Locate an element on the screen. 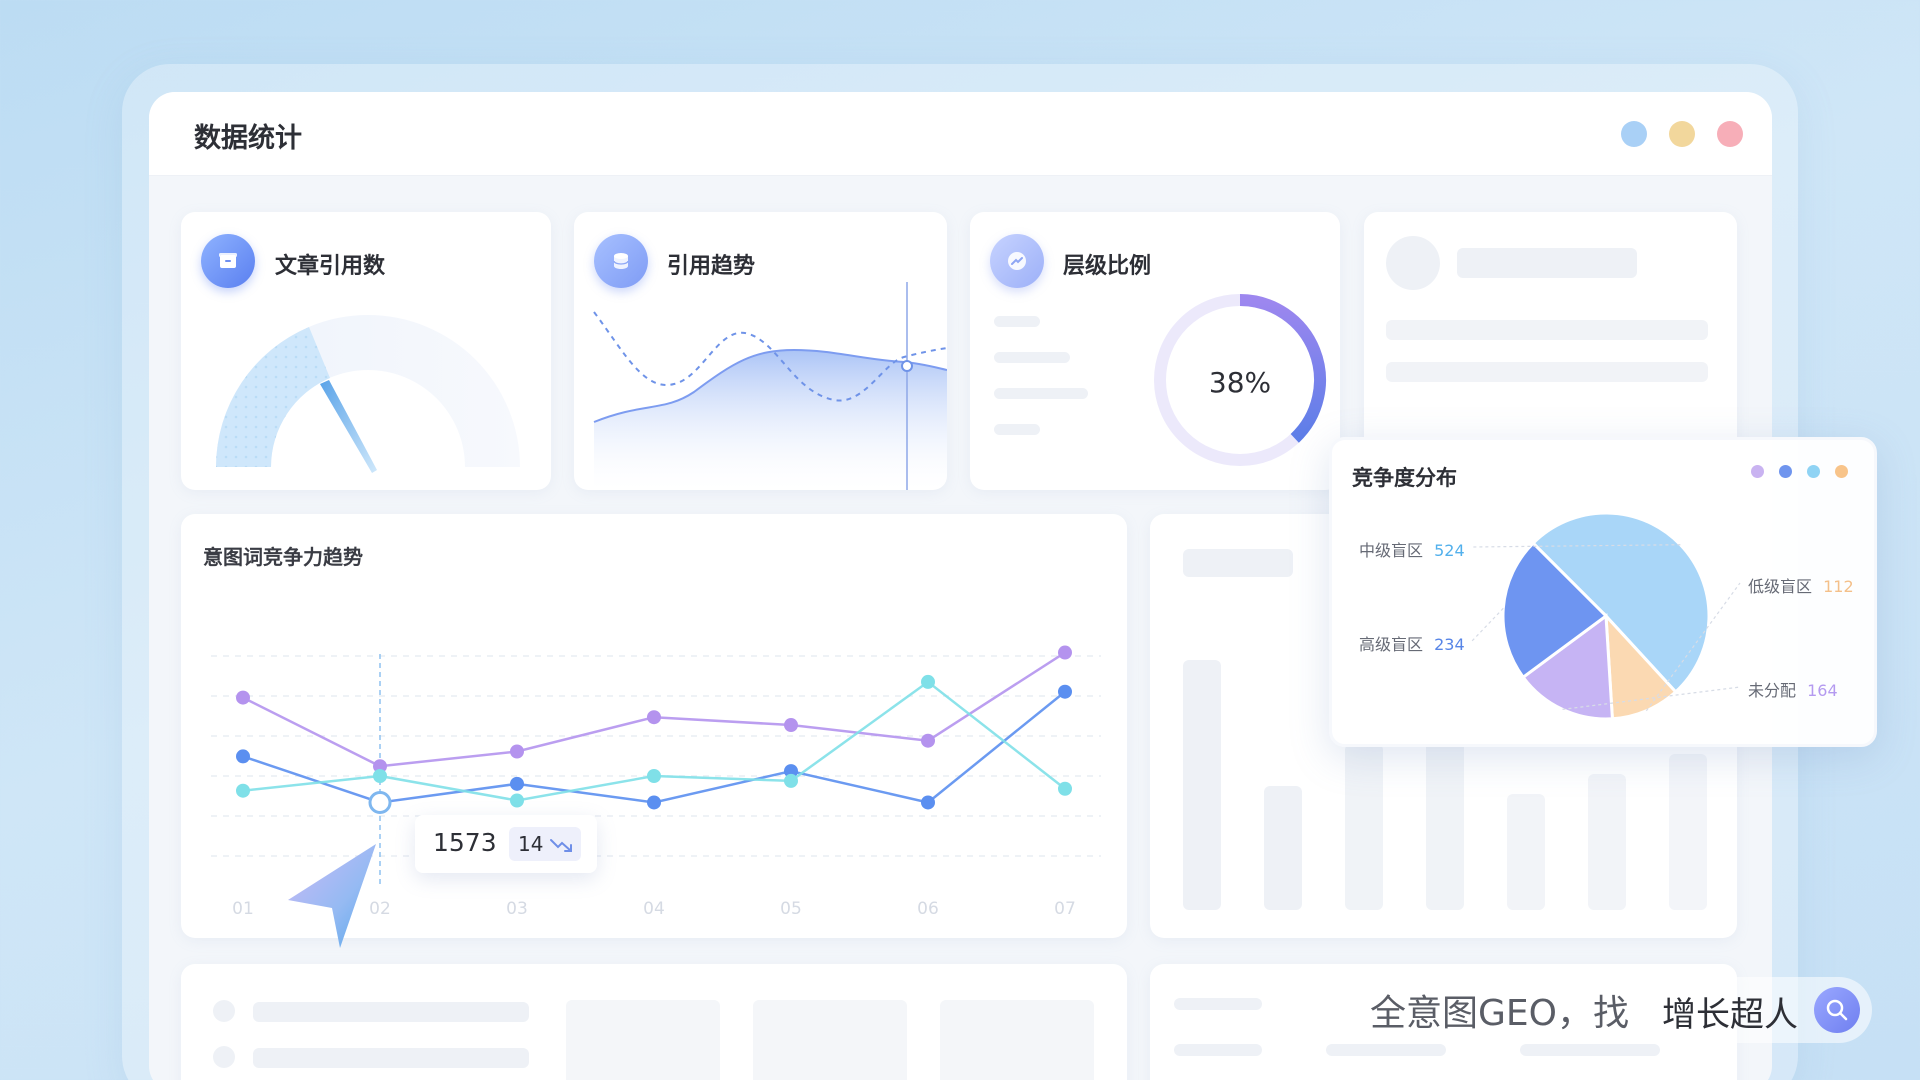 This screenshot has height=1080, width=1920. competition-distribution-panel: 竞争度分布 中级盲区 524 高级盲区 234 低级盲区 112 未分配 164 is located at coordinates (1603, 592).